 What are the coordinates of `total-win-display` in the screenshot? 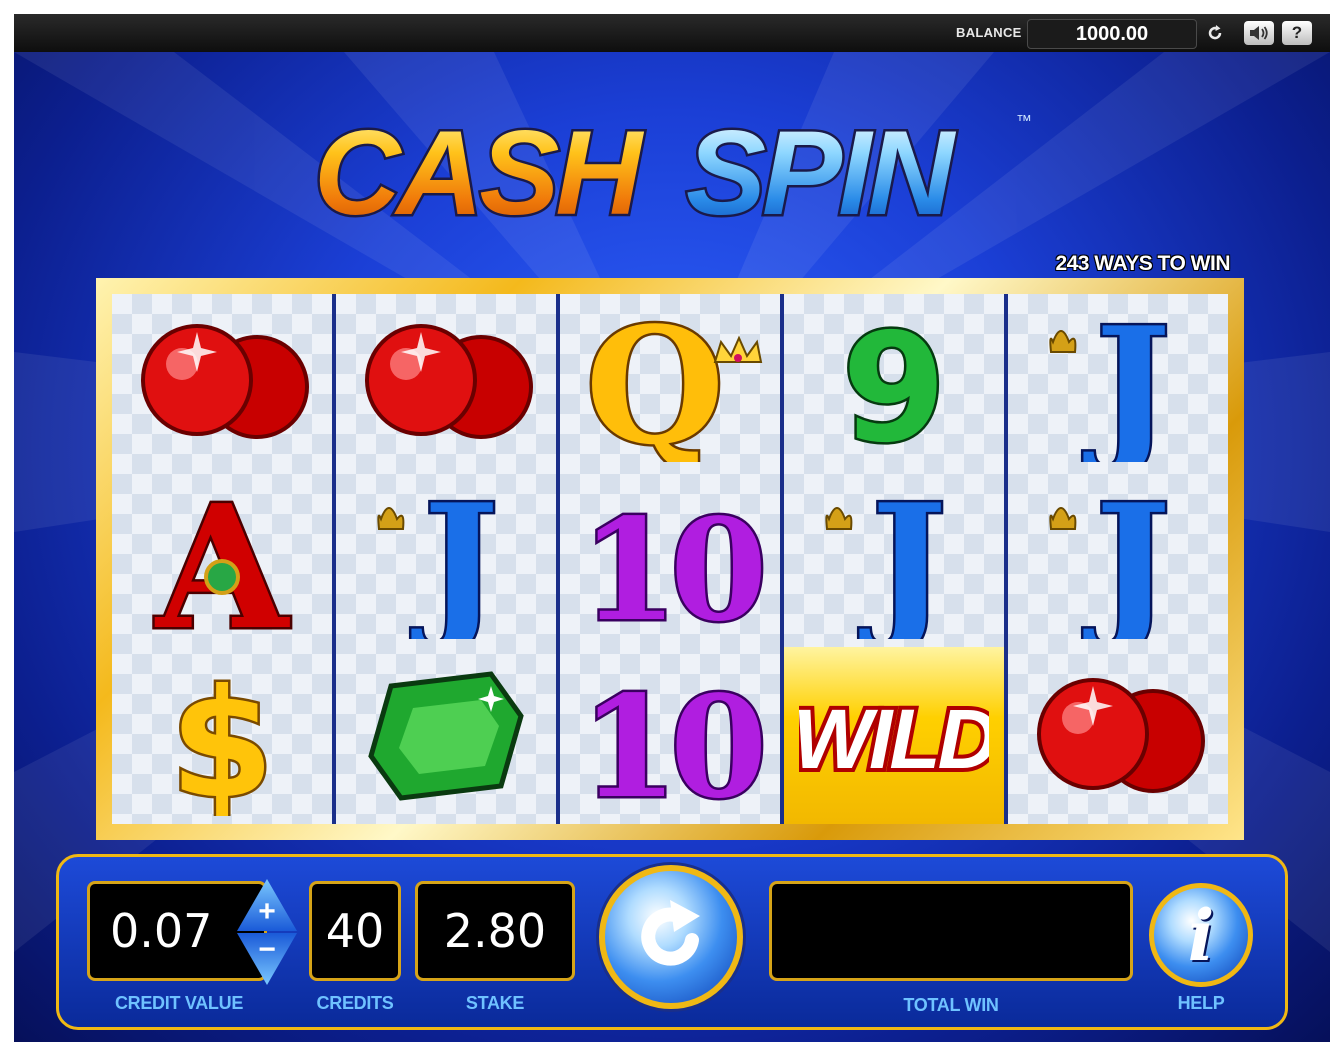 It's located at (951, 931).